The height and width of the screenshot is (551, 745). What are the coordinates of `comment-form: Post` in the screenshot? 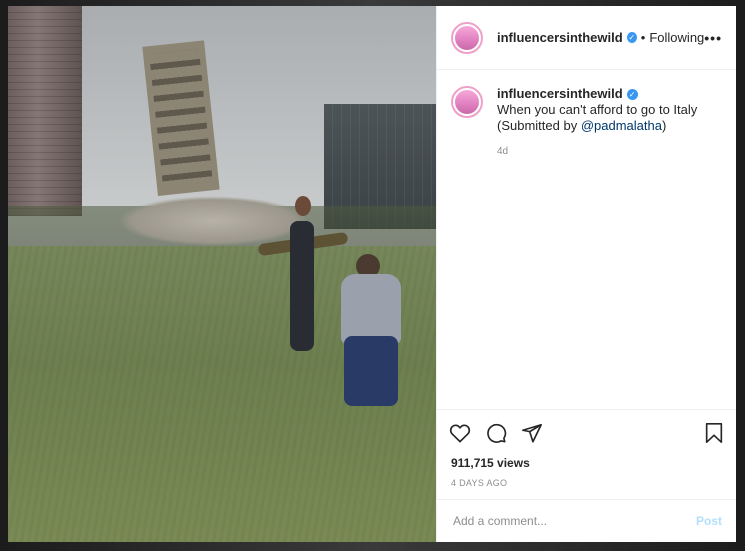 It's located at (586, 520).